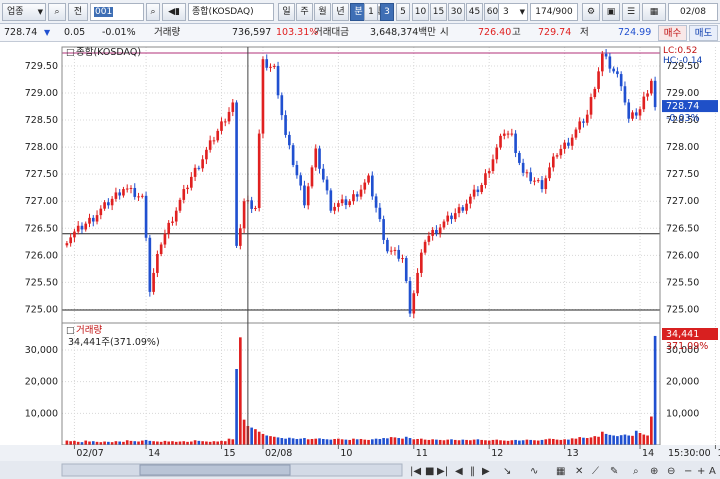  I want to click on scrollbar-thumb, so click(215, 470).